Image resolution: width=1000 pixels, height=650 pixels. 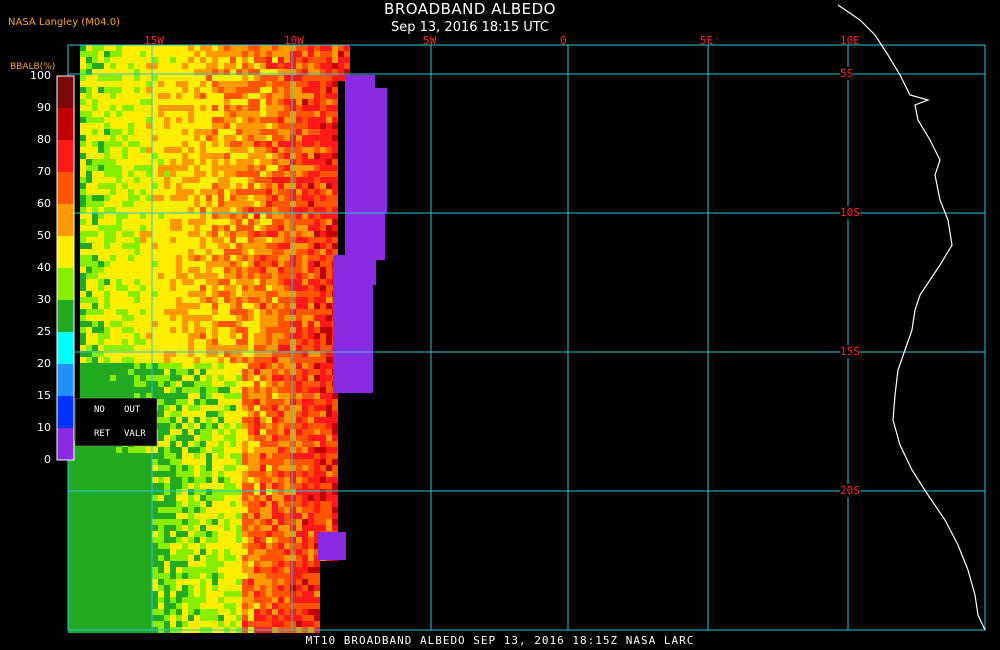 What do you see at coordinates (850, 351) in the screenshot?
I see `latitude-label: 15S` at bounding box center [850, 351].